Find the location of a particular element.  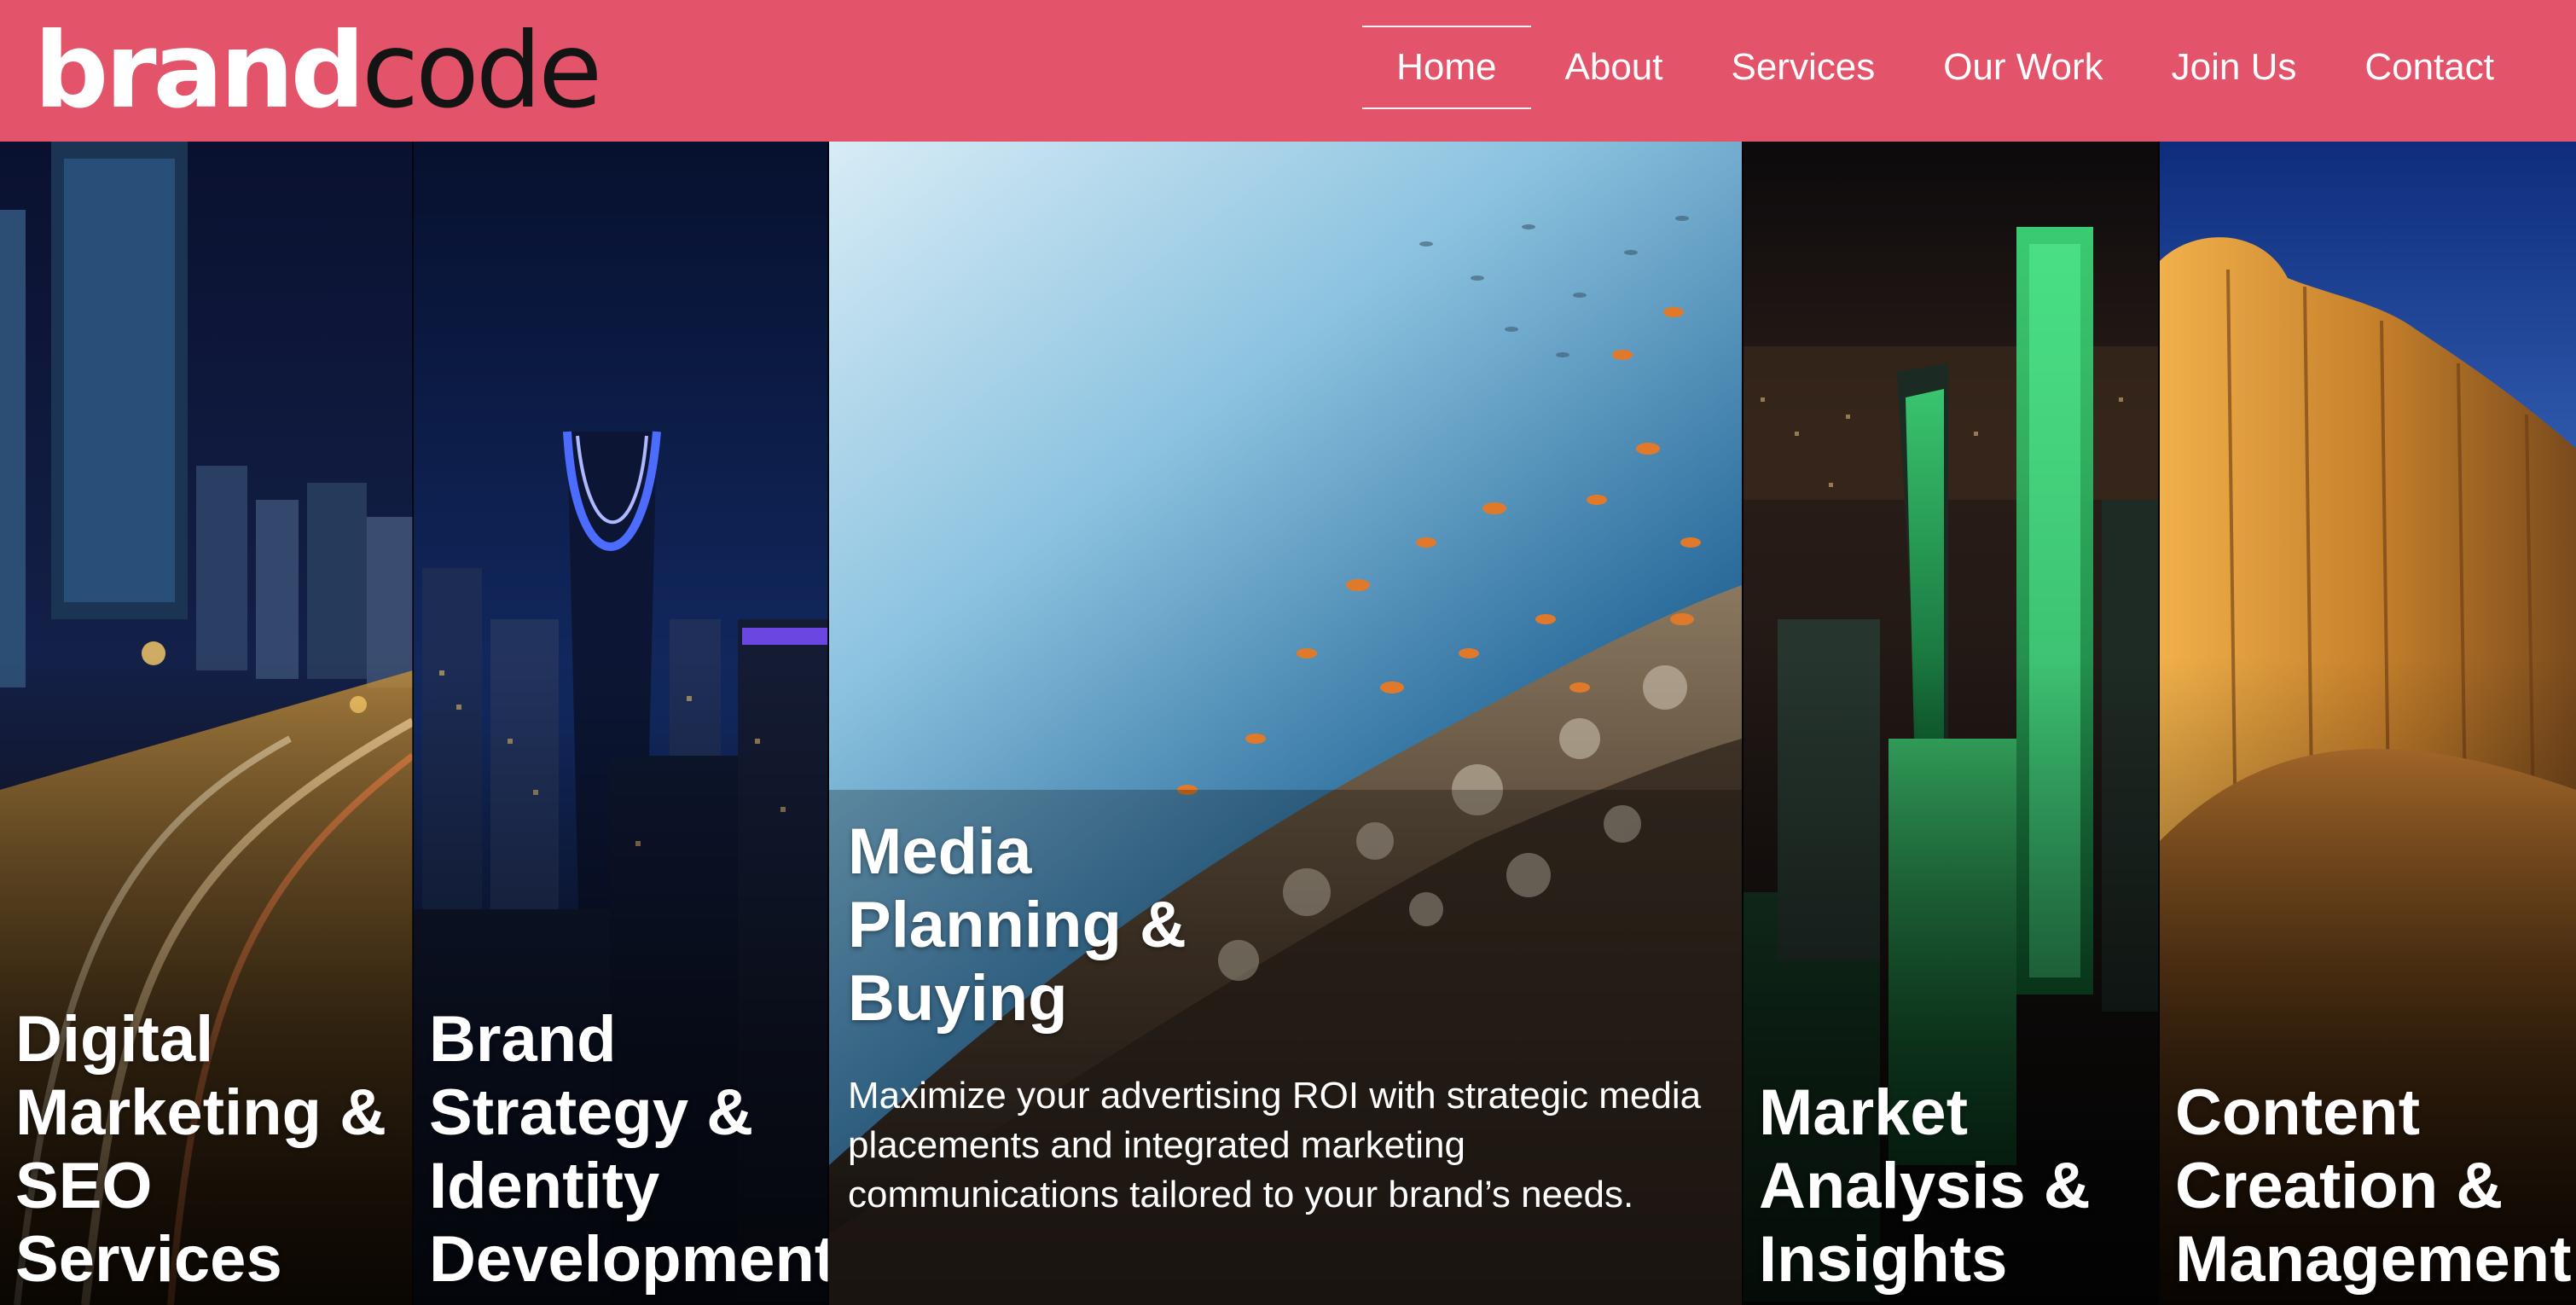

nav-home: Home is located at coordinates (1446, 67).